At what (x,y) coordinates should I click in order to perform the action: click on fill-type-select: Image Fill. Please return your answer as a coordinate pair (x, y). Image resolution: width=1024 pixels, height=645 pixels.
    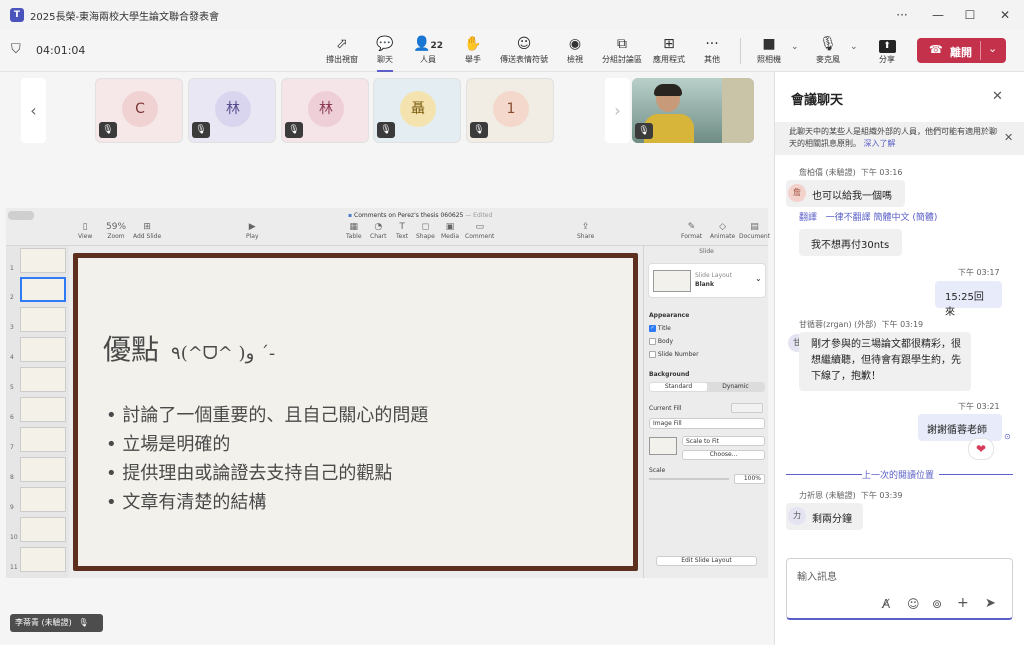
    Looking at the image, I should click on (707, 423).